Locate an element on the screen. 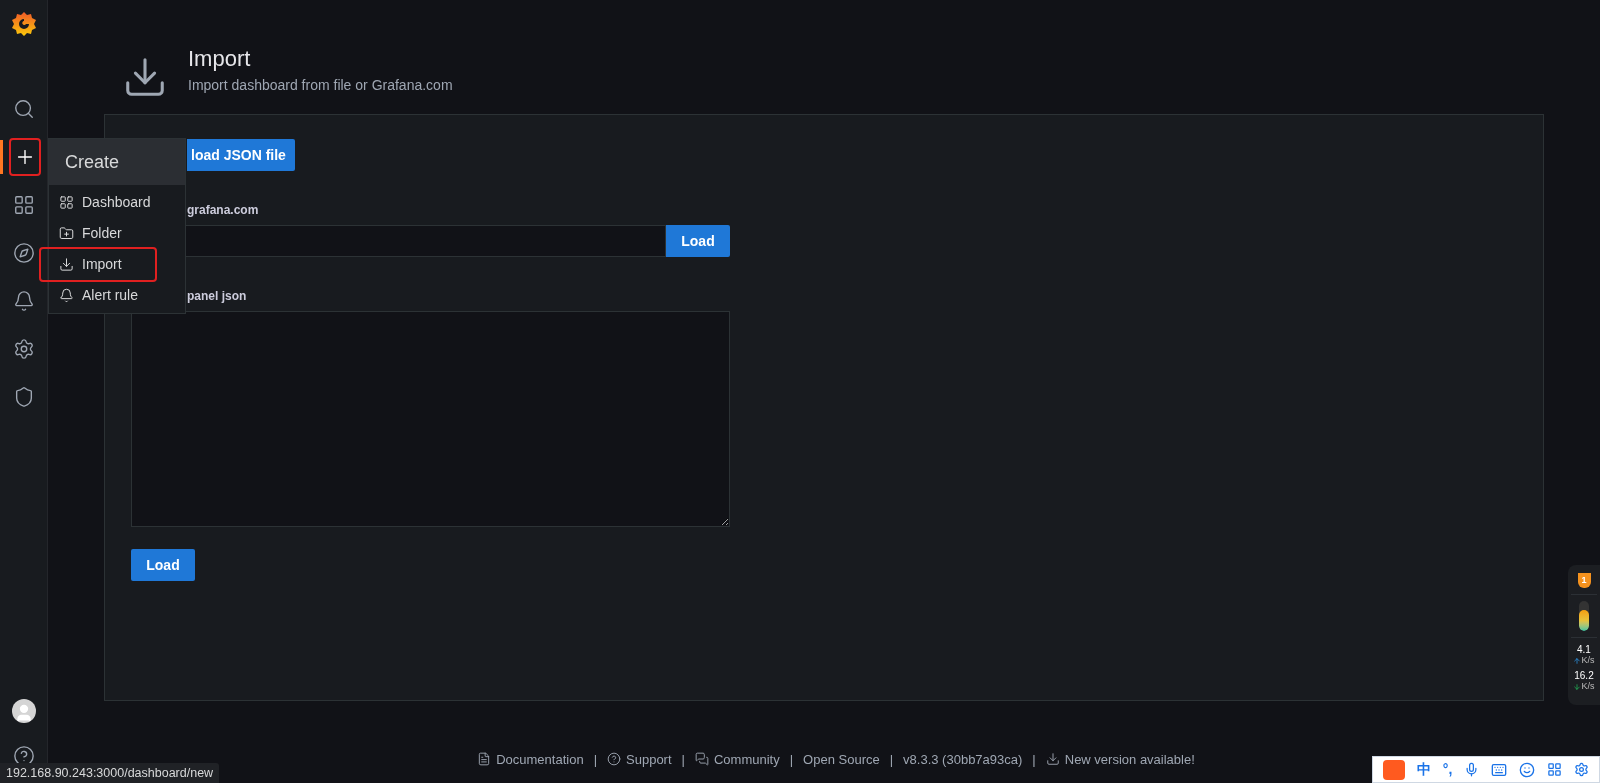  footer-link: Community is located at coordinates (737, 759).